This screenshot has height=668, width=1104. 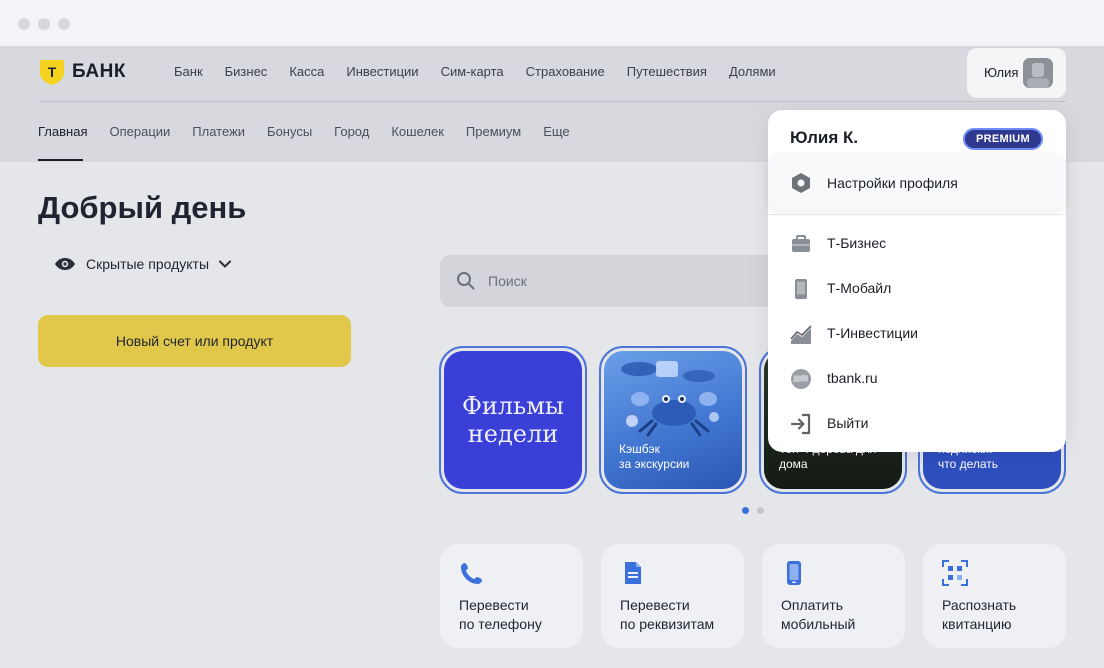 What do you see at coordinates (289, 131) in the screenshot?
I see `tab-bonuses: Бонусы` at bounding box center [289, 131].